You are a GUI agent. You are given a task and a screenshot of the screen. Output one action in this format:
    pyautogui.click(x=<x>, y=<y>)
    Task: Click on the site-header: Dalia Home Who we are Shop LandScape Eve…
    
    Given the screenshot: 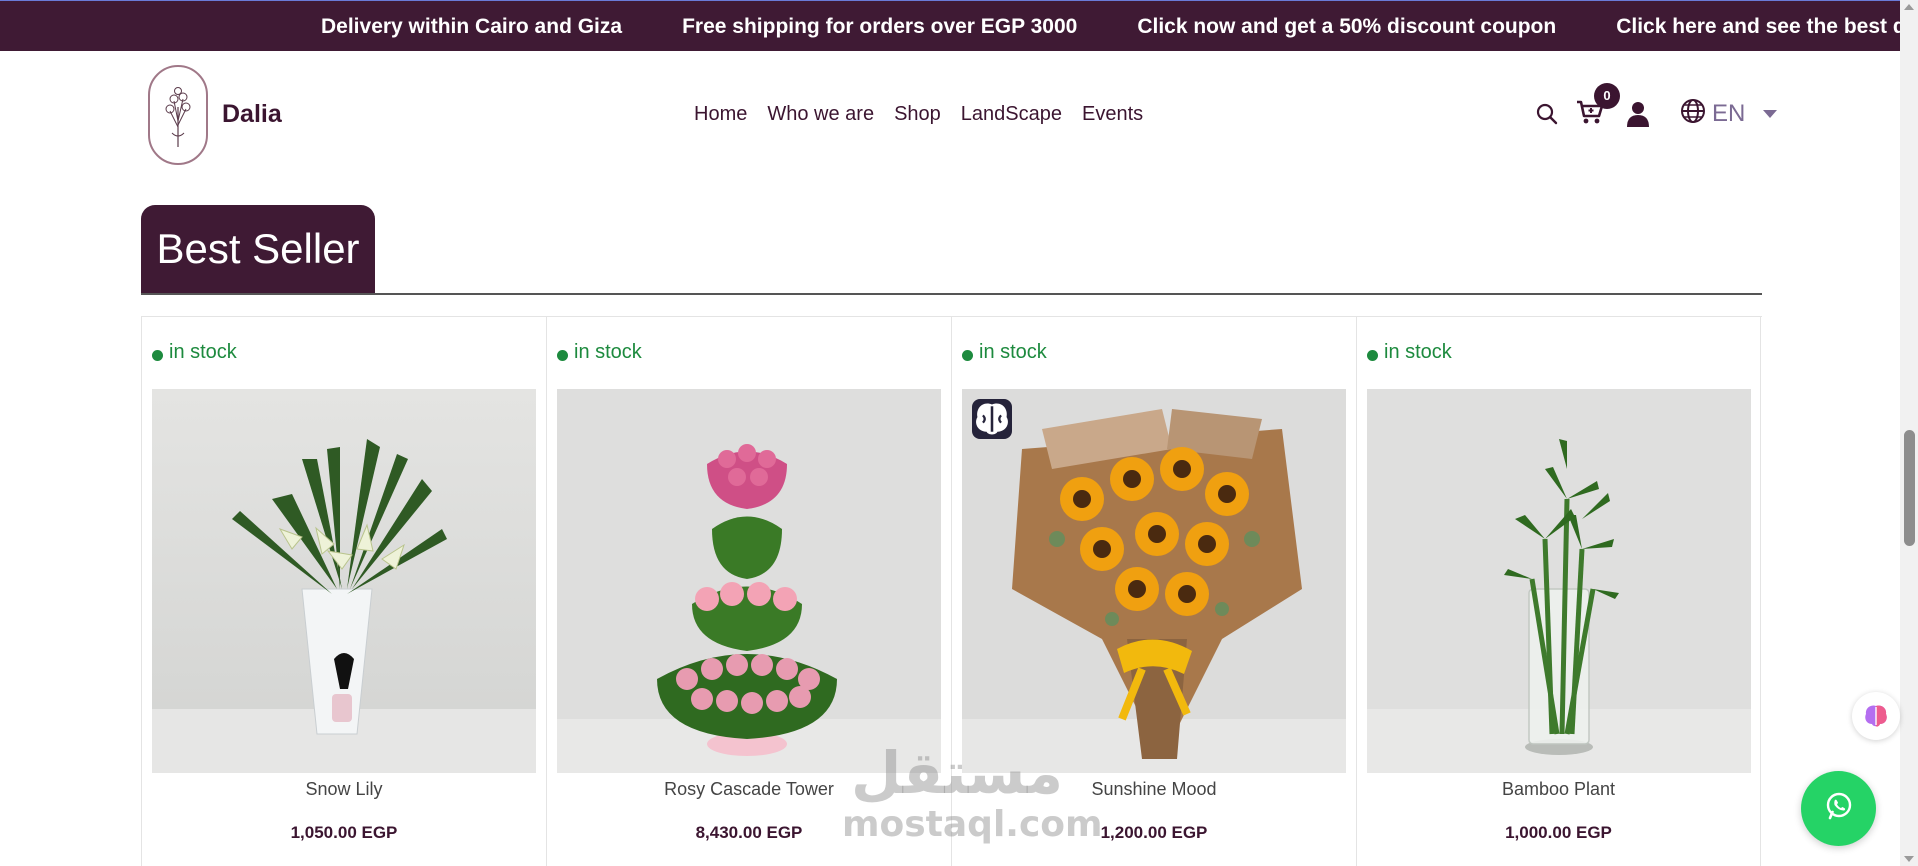 What is the action you would take?
    pyautogui.click(x=950, y=116)
    